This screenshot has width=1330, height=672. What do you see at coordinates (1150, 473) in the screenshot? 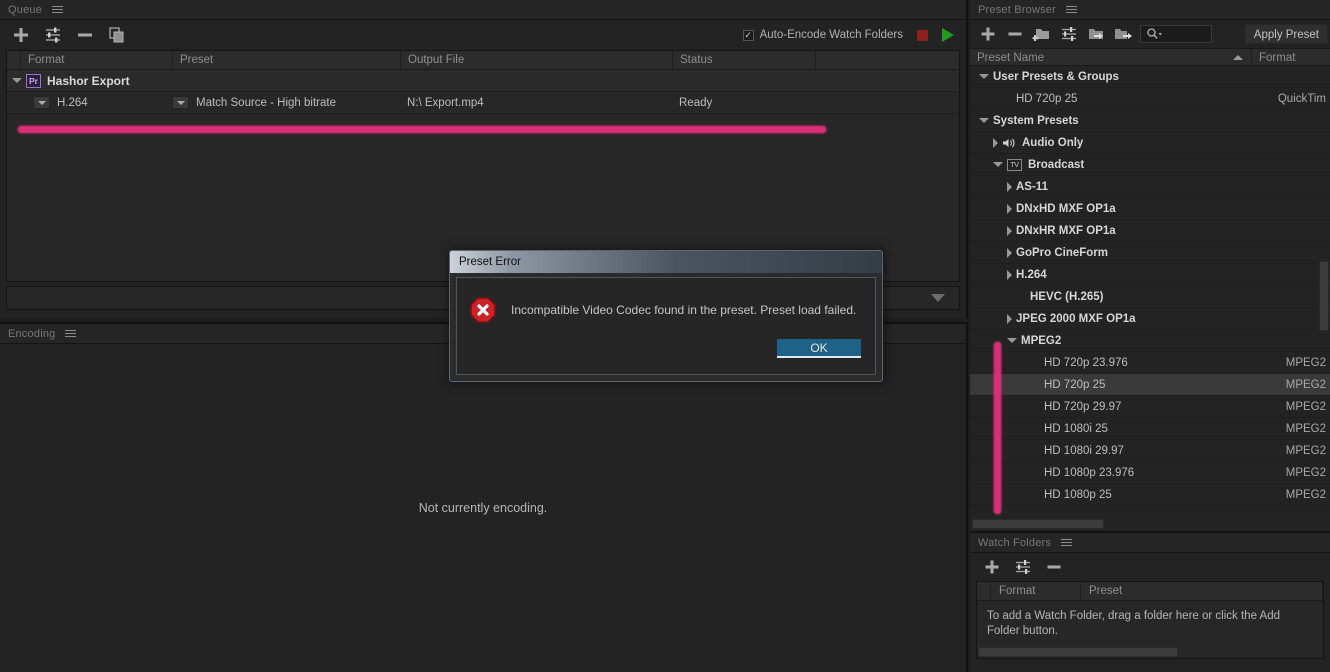
I see `preset-row: HD 1080p 23.976 MPEG2` at bounding box center [1150, 473].